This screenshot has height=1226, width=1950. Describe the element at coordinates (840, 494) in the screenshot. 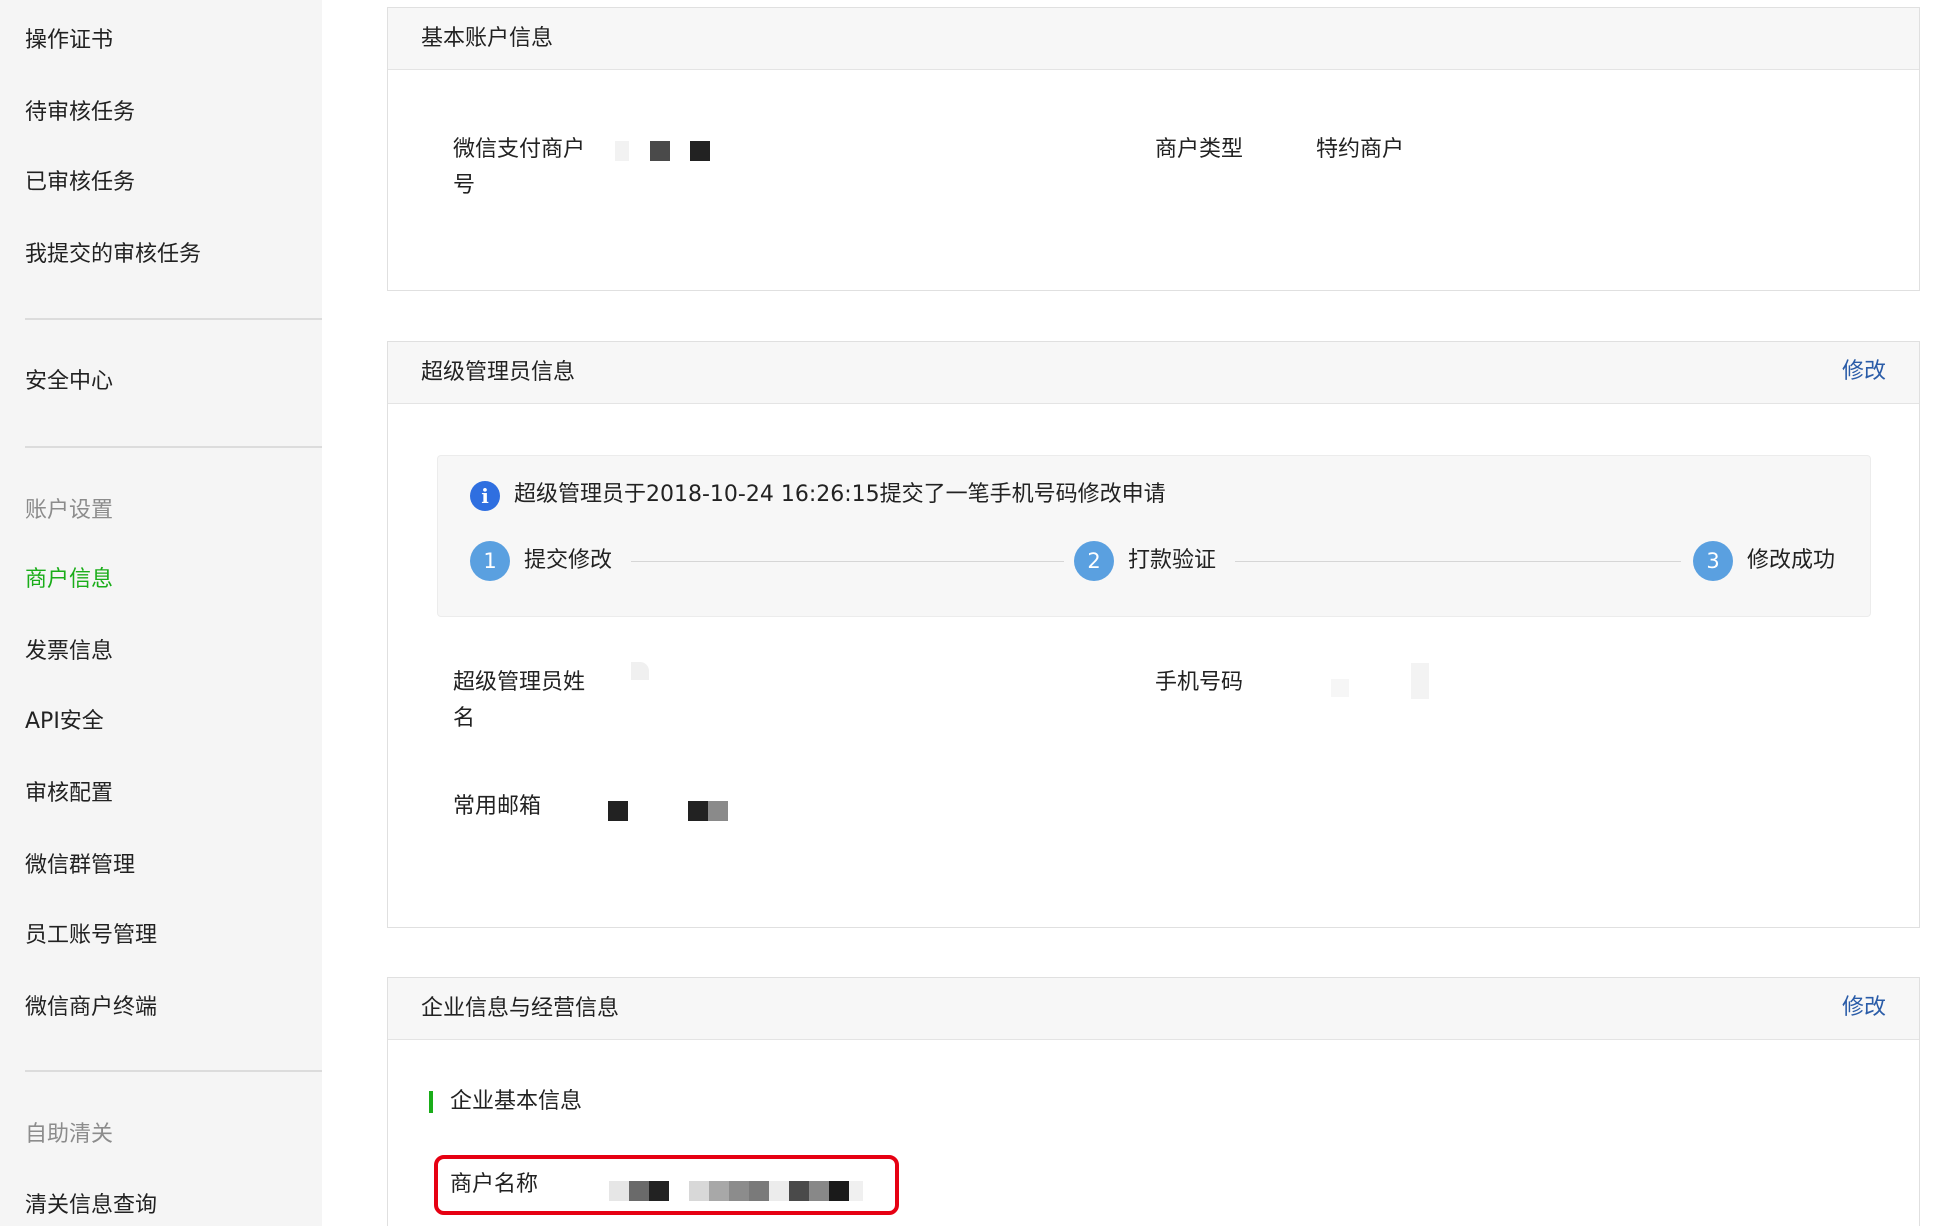

I see `notice-text: 超级管理员于2018-10-24 16:26:15提交了一笔手机号码修改申请` at that location.